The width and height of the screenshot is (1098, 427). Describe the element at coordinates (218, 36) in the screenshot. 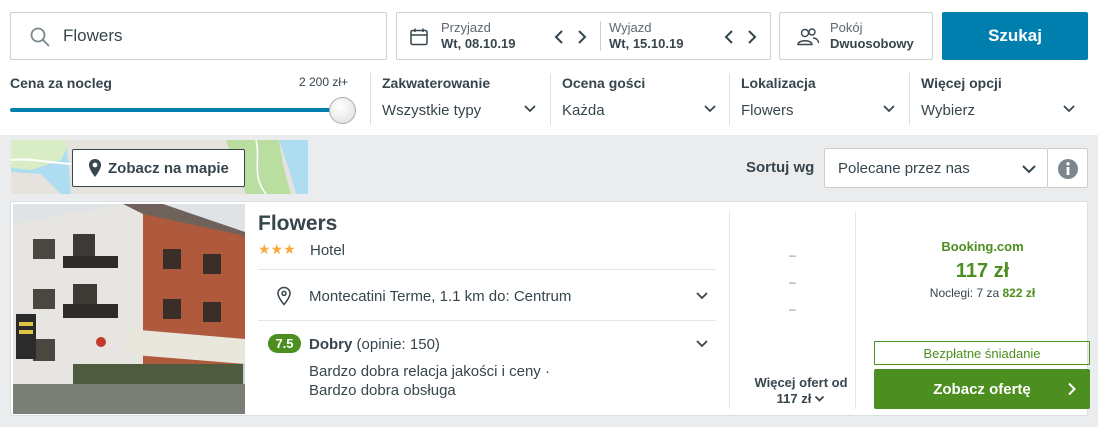

I see `search-input` at that location.